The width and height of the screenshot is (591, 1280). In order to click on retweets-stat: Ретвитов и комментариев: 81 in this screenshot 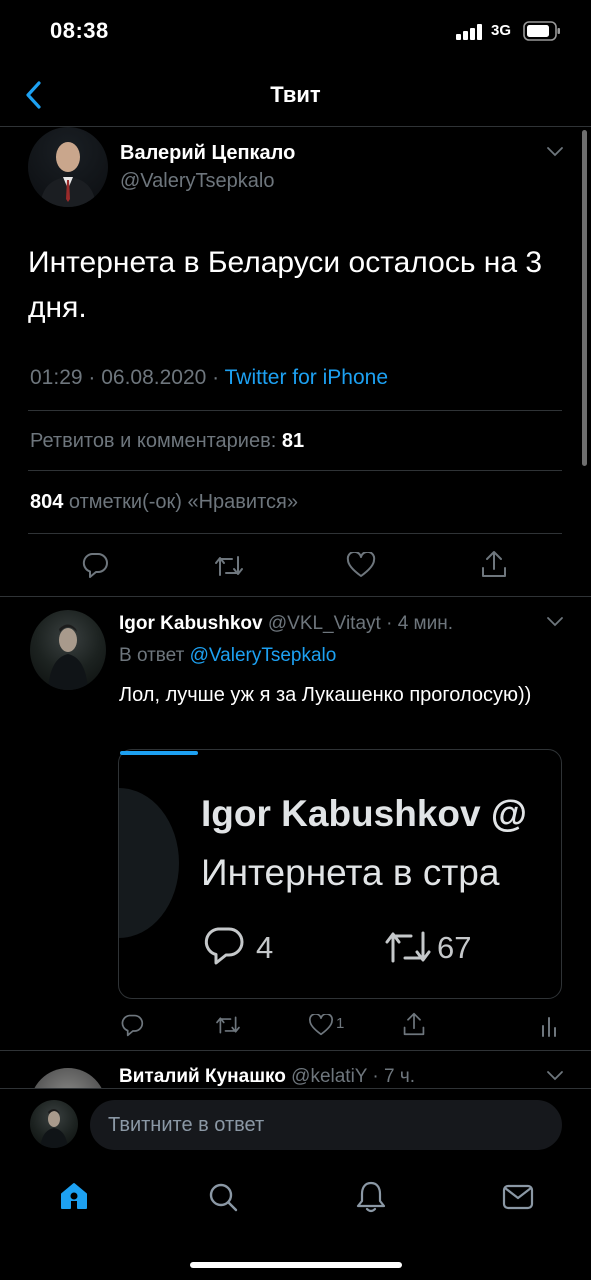, I will do `click(167, 441)`.